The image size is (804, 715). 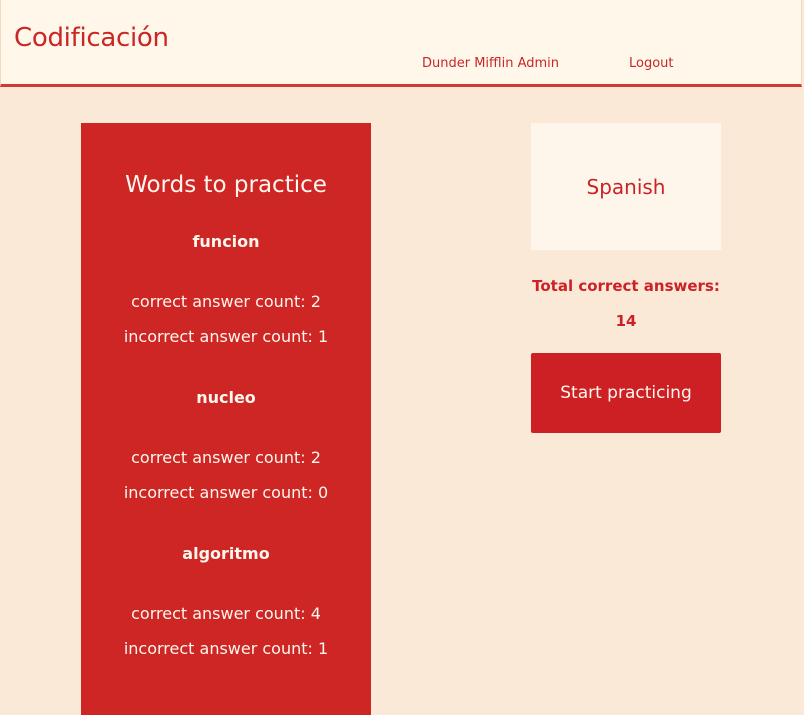 I want to click on app-header: Codificación Dunder Mifflin Admin Logout, so click(x=401, y=43).